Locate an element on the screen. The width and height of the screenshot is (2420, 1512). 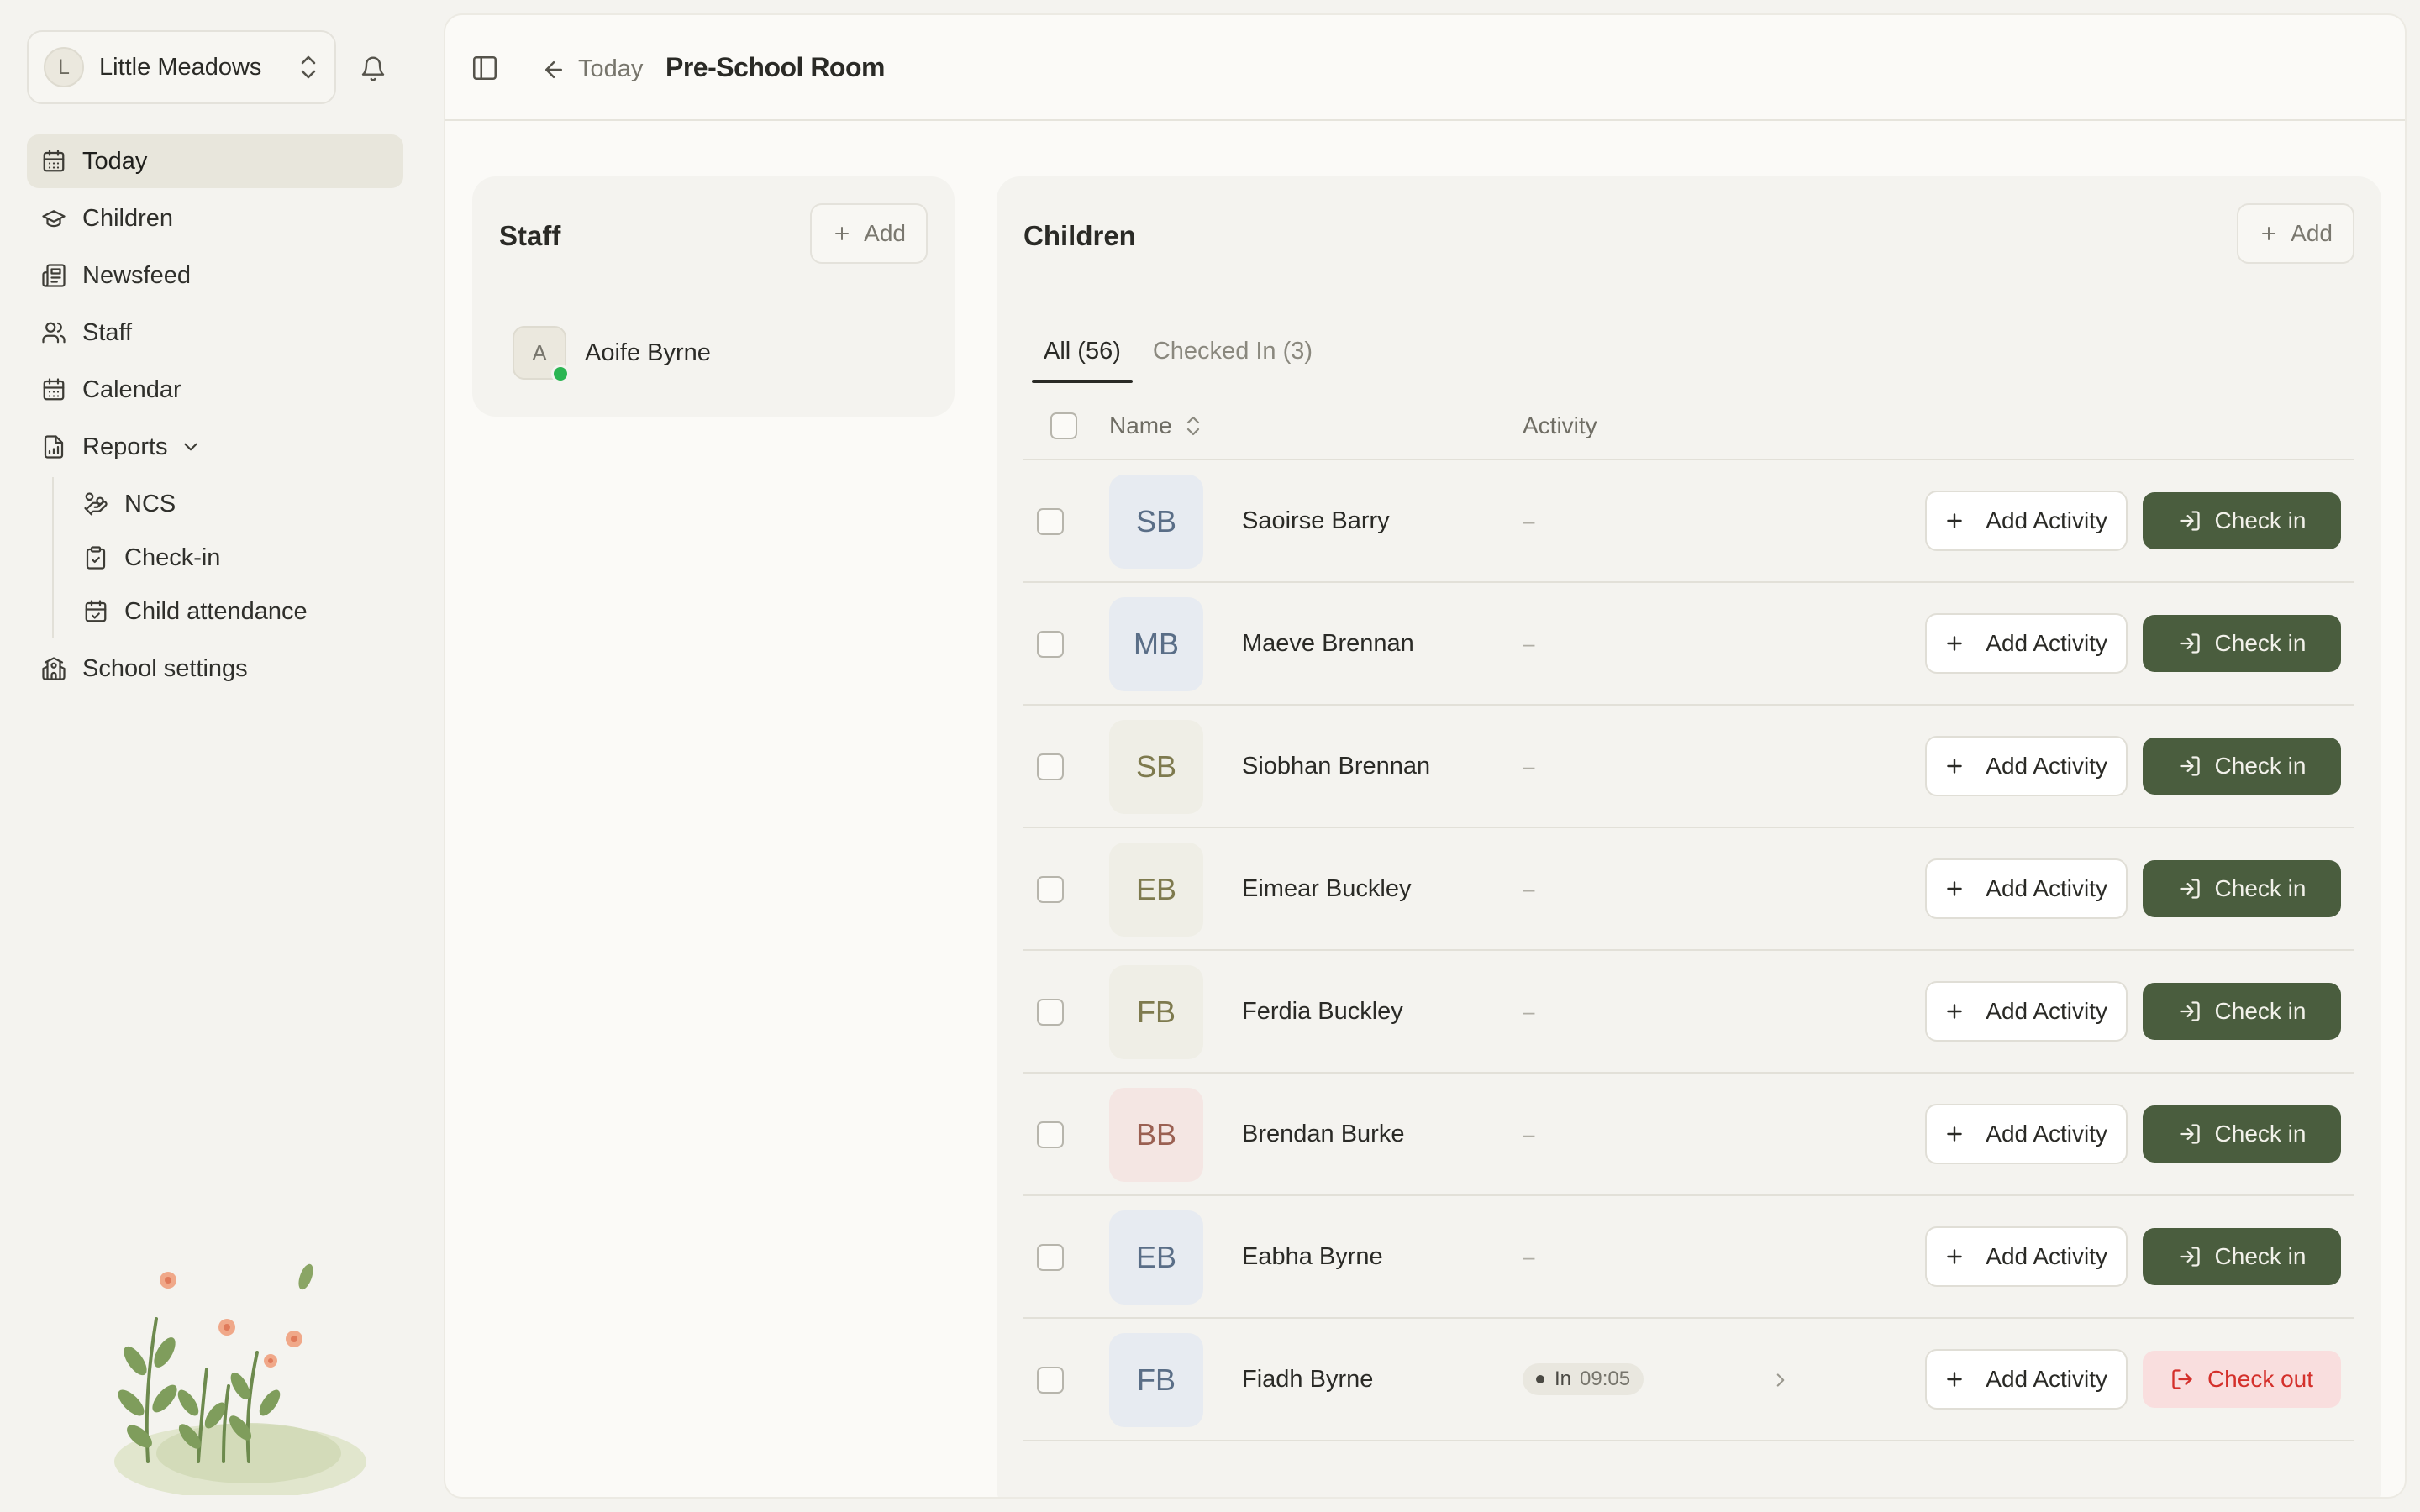
child-name: Brendan Burke is located at coordinates (1323, 1134).